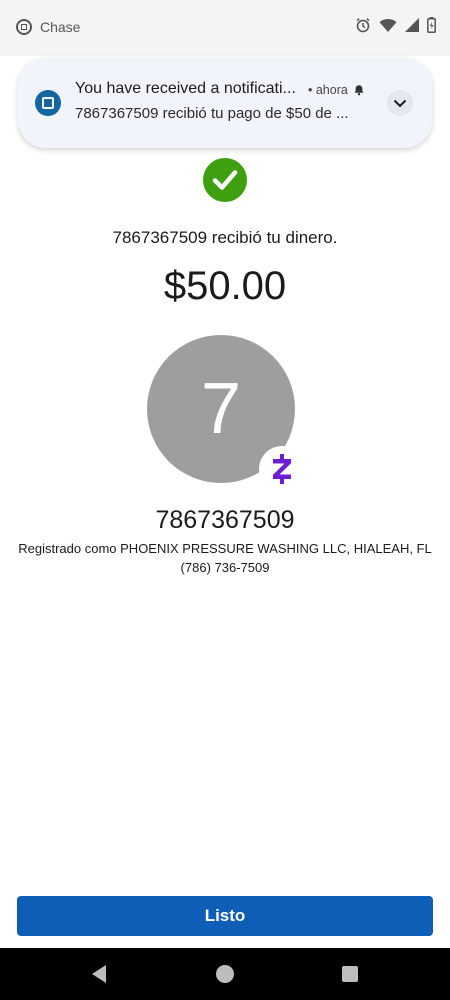 Image resolution: width=450 pixels, height=1000 pixels. I want to click on signal-icon, so click(412, 25).